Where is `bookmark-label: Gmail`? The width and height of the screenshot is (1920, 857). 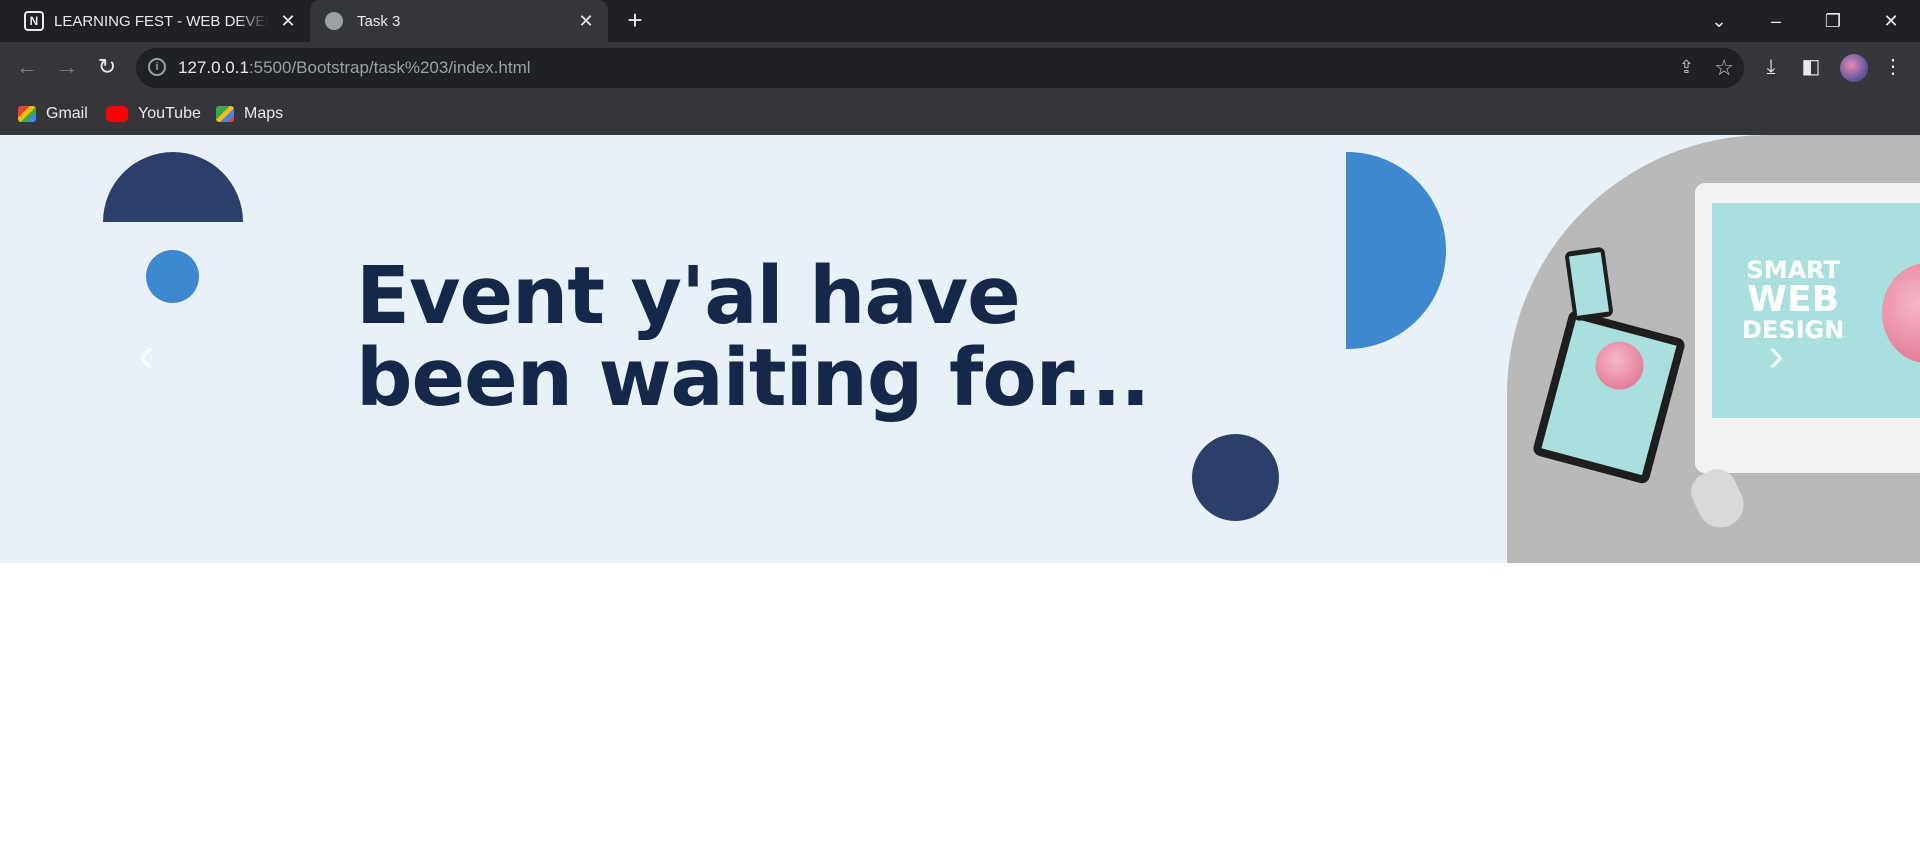
bookmark-label: Gmail is located at coordinates (67, 113).